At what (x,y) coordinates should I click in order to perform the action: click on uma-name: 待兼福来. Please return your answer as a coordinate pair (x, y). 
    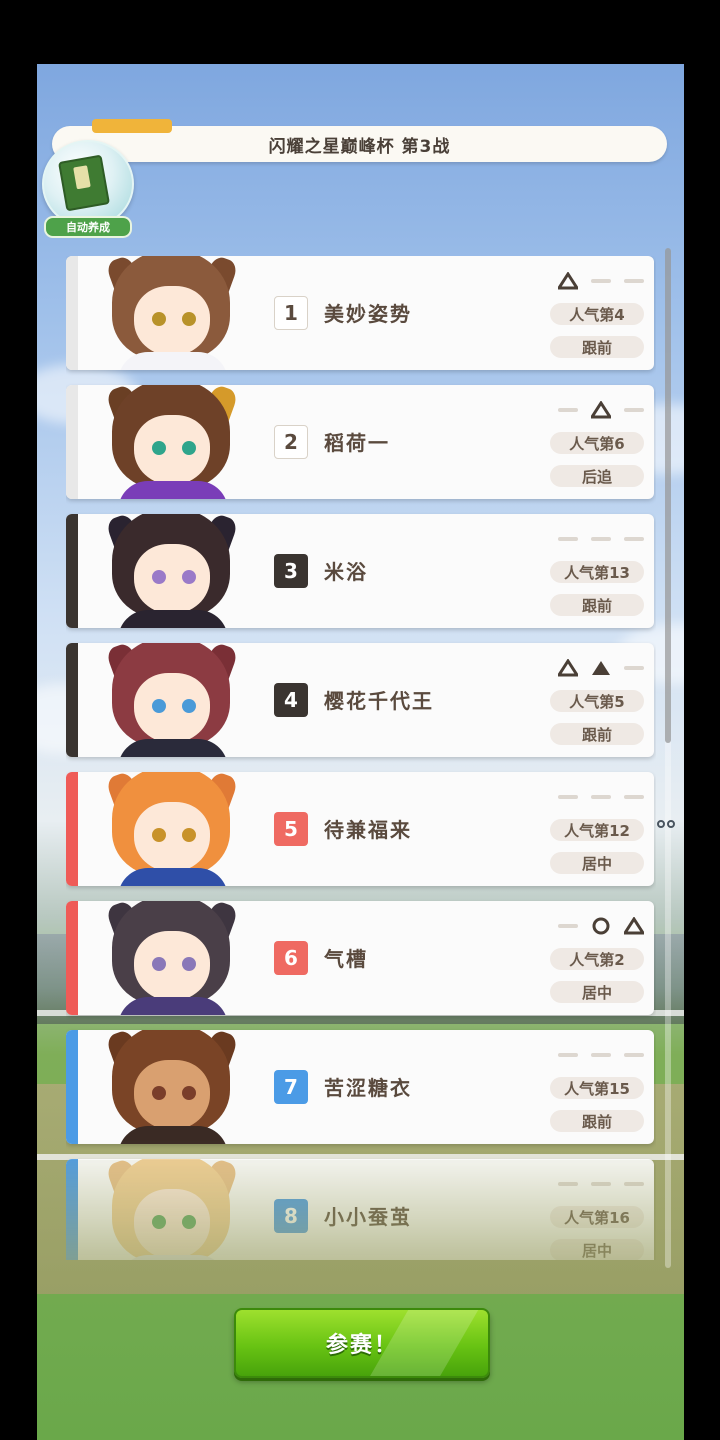
    Looking at the image, I should click on (368, 830).